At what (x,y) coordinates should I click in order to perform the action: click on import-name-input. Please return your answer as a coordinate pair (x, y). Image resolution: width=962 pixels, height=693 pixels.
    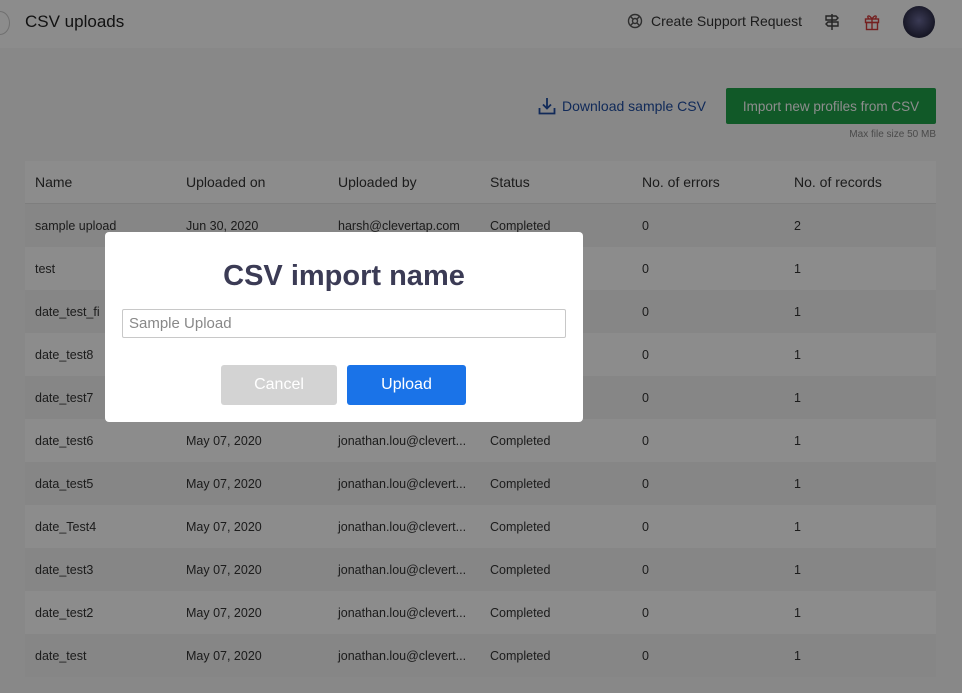
    Looking at the image, I should click on (344, 323).